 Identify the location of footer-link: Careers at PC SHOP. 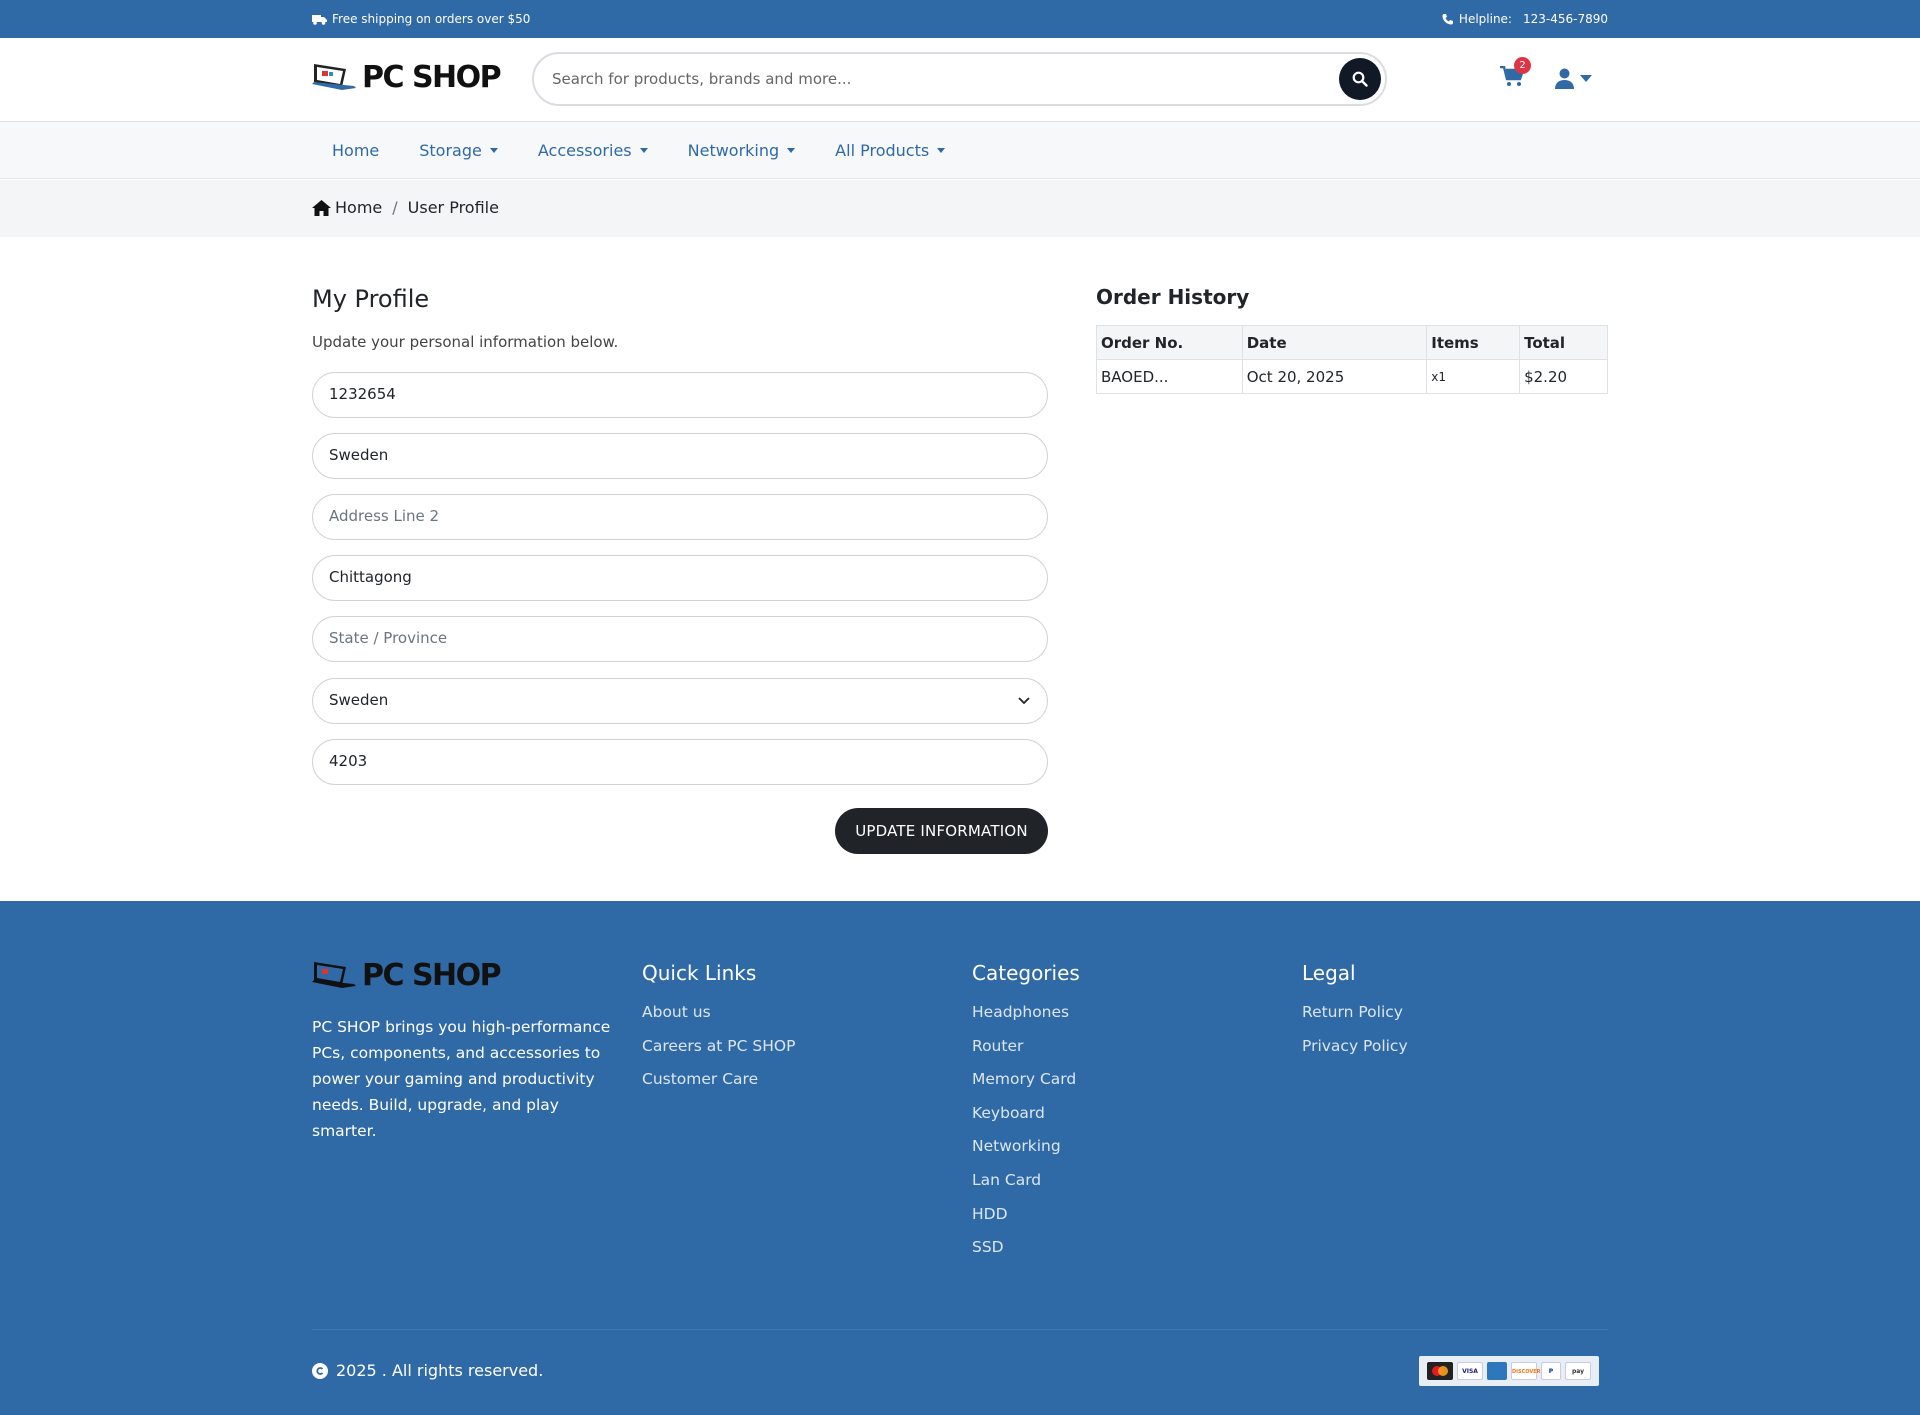
(718, 1054).